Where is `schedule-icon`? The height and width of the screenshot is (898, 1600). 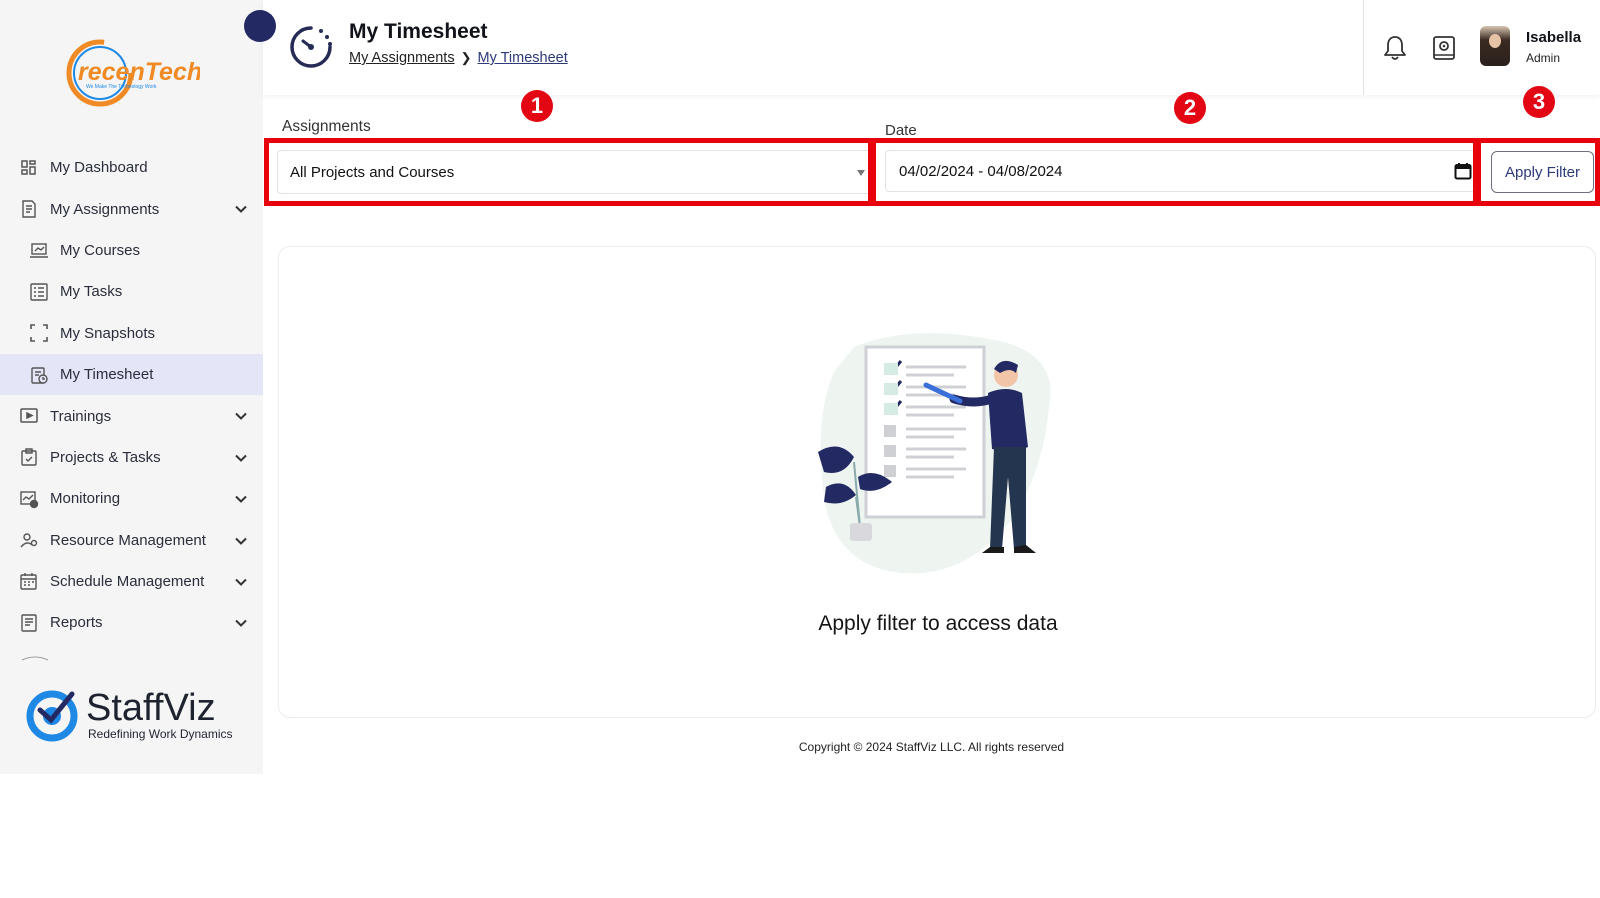 schedule-icon is located at coordinates (29, 582).